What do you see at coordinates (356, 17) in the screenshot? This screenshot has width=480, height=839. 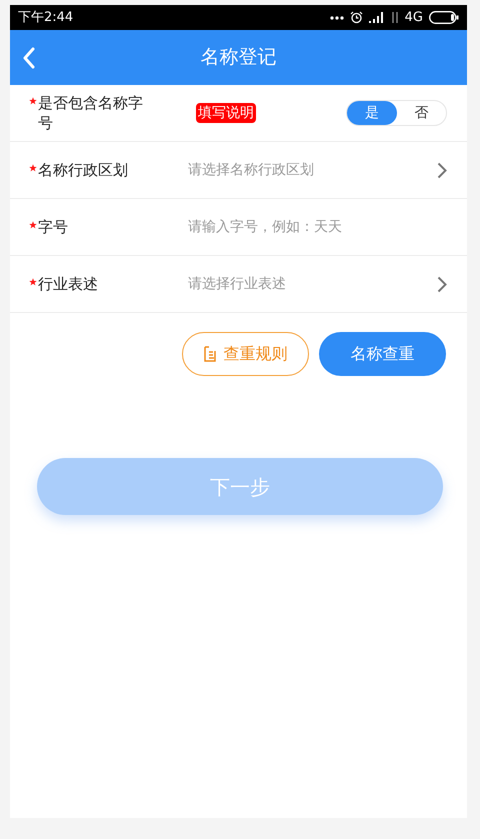 I see `alarm-clock-icon` at bounding box center [356, 17].